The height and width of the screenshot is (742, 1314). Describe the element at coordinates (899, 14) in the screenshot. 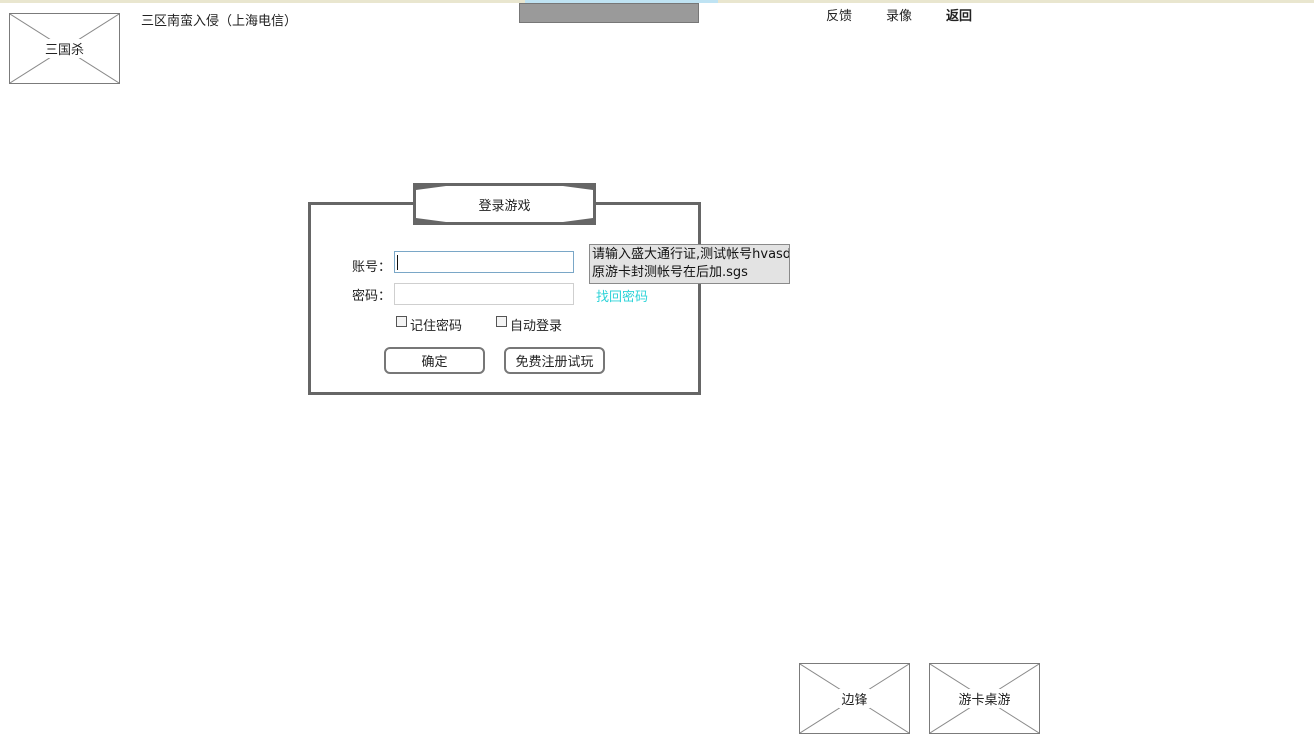

I see `recording-link: 录像` at that location.